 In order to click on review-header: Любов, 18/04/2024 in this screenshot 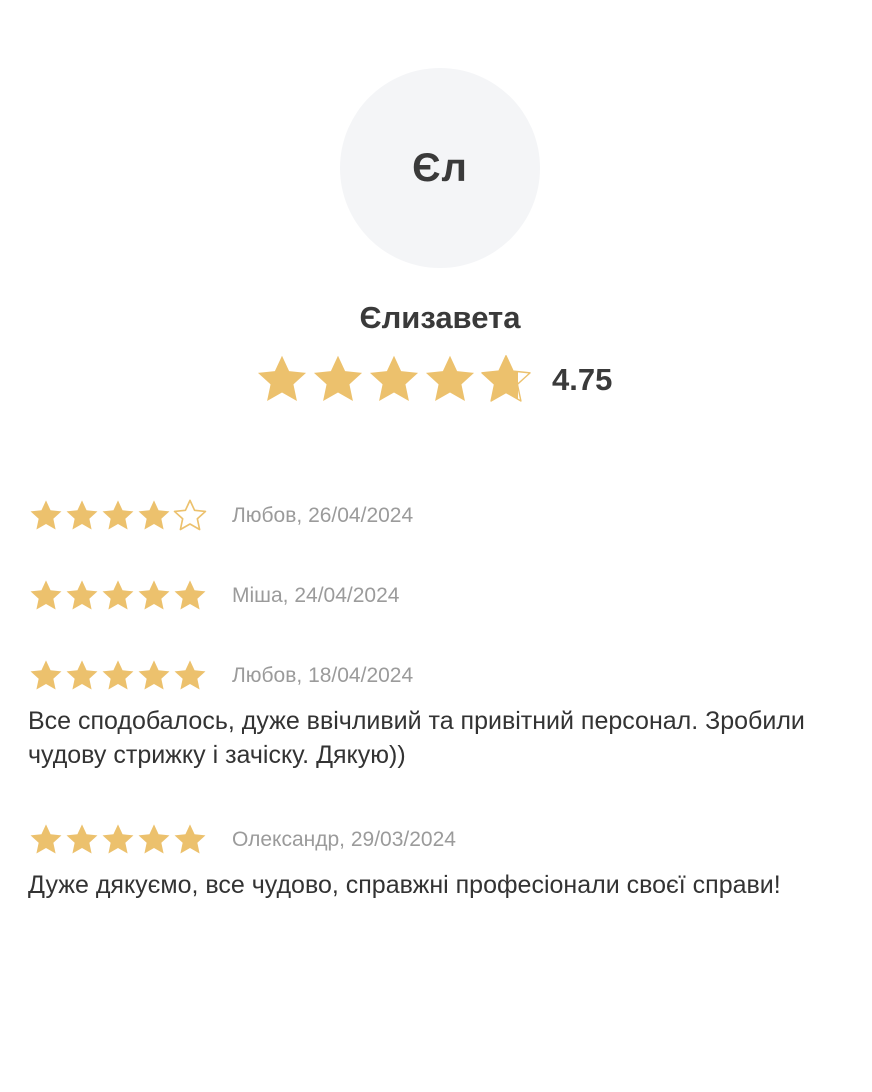, I will do `click(443, 676)`.